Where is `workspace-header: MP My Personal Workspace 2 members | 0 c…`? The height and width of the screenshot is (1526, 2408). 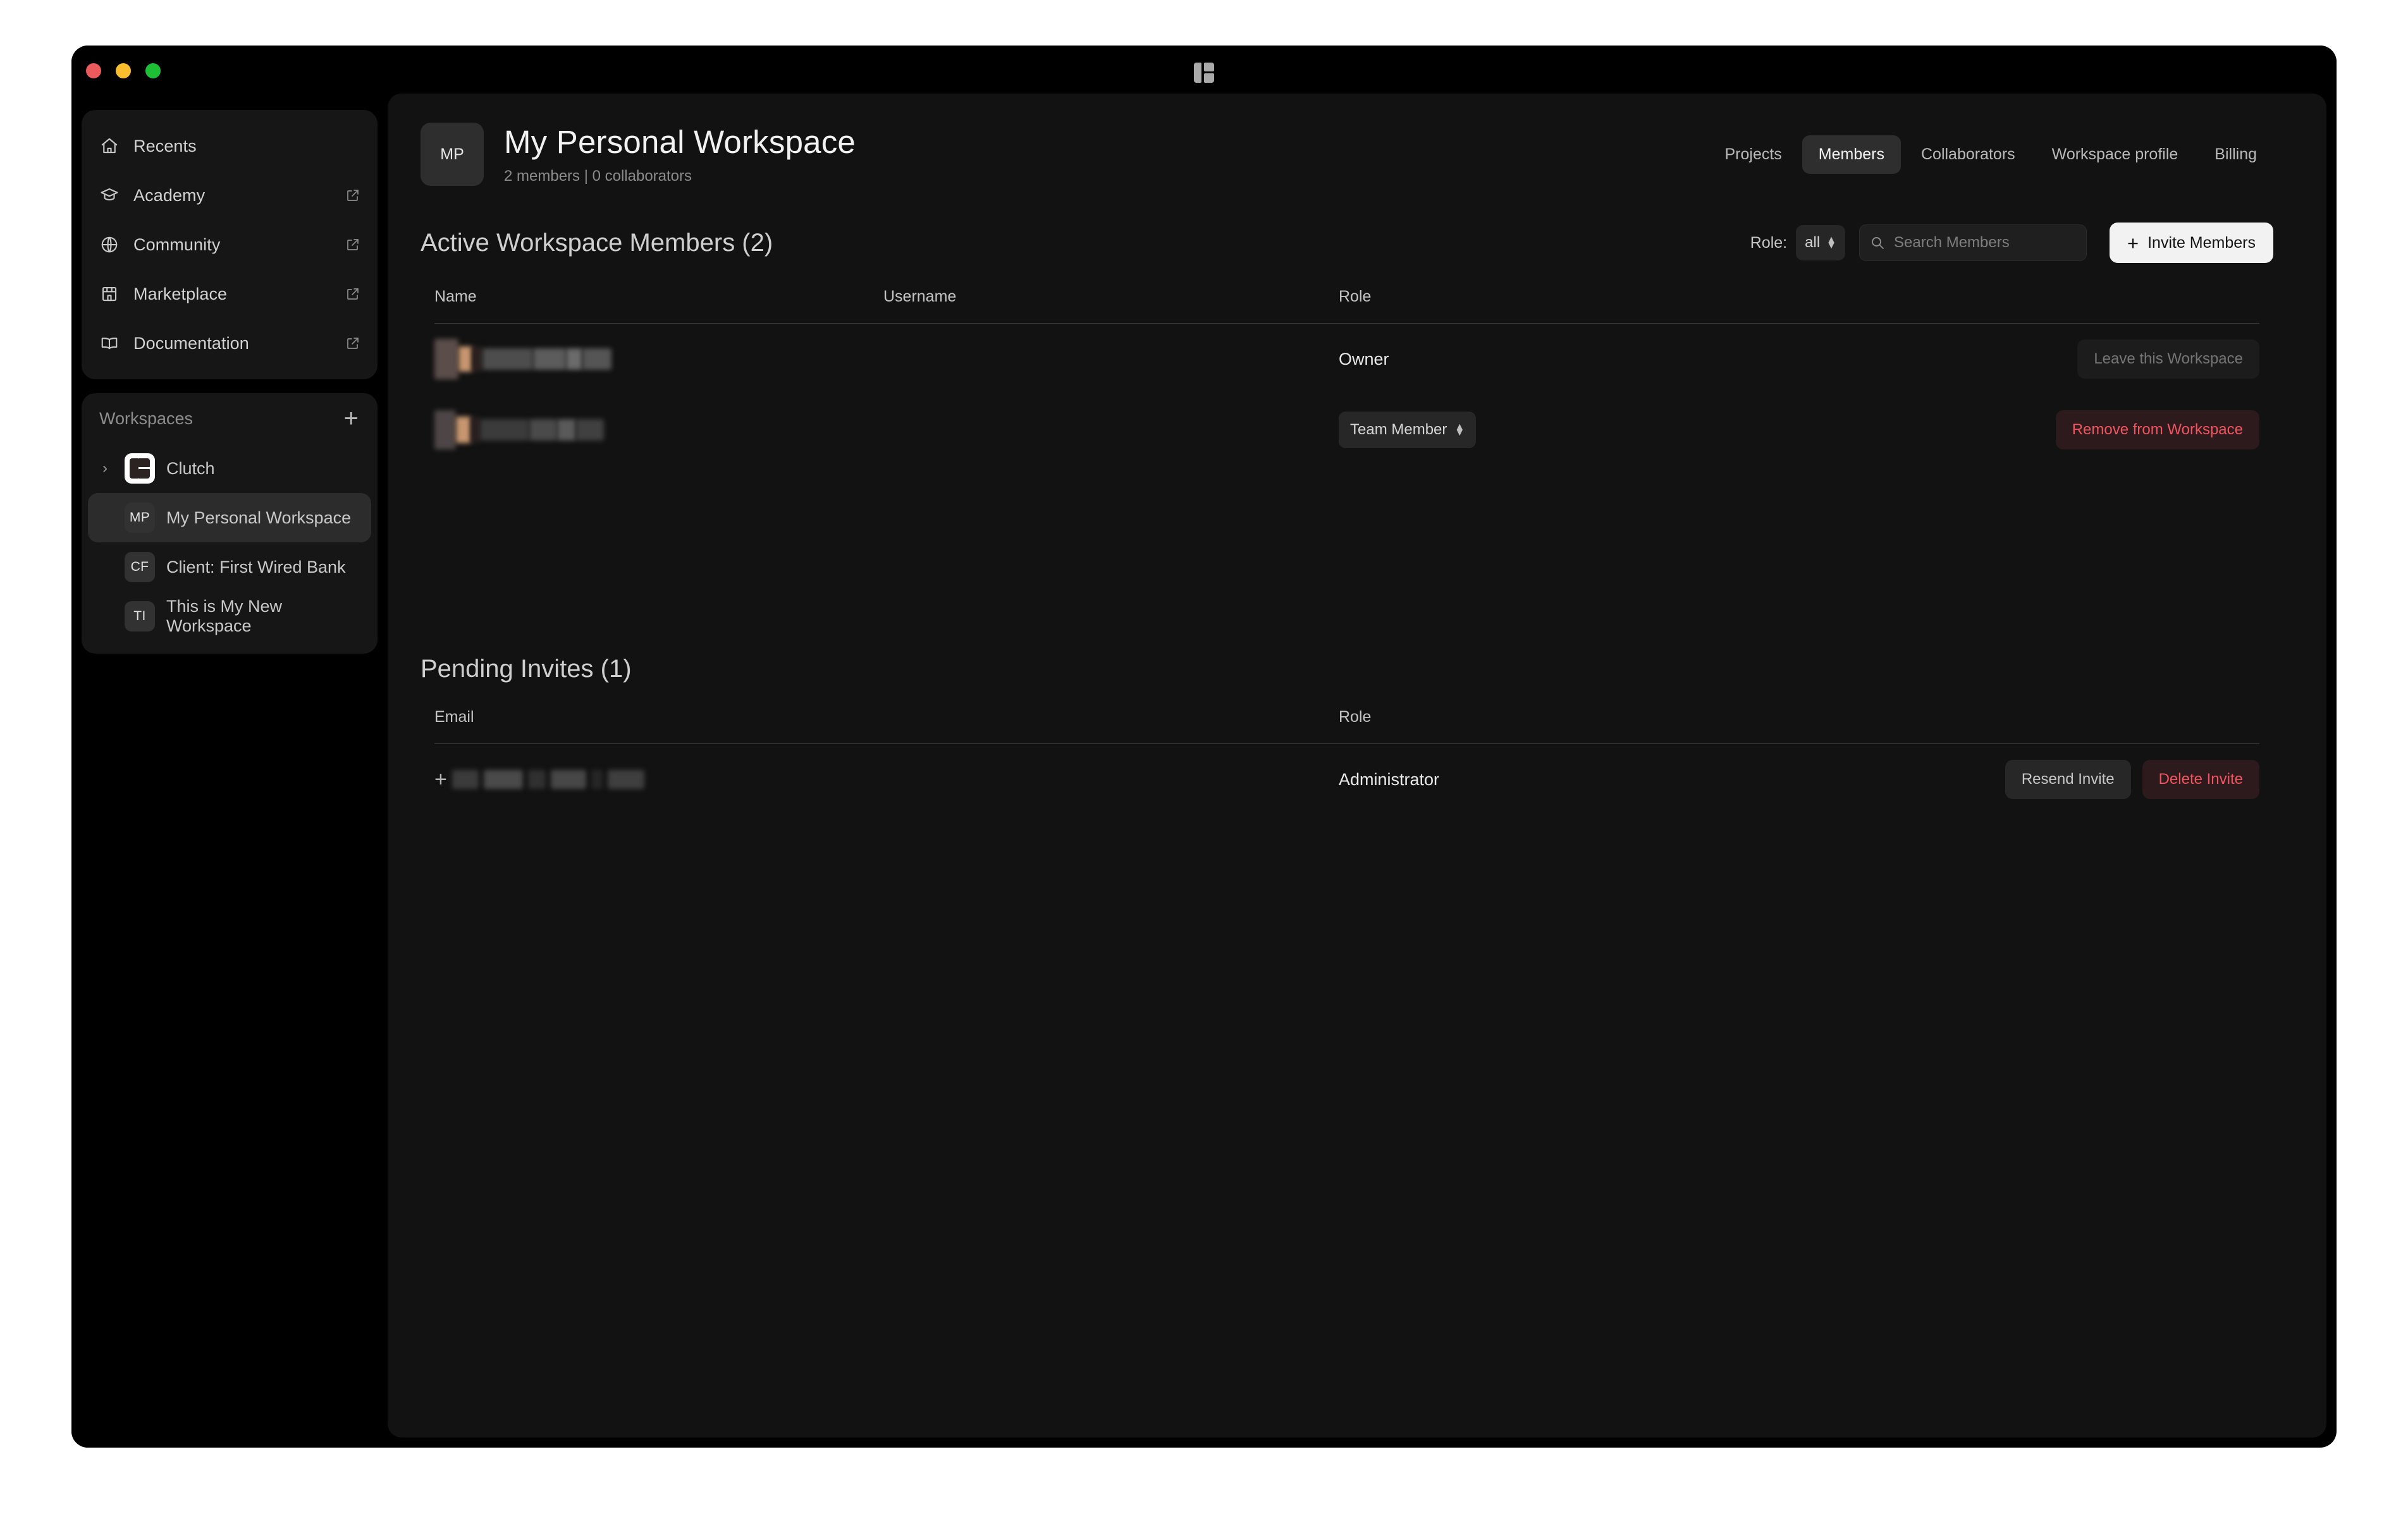
workspace-header: MP My Personal Workspace 2 members | 0 c… is located at coordinates (1357, 140).